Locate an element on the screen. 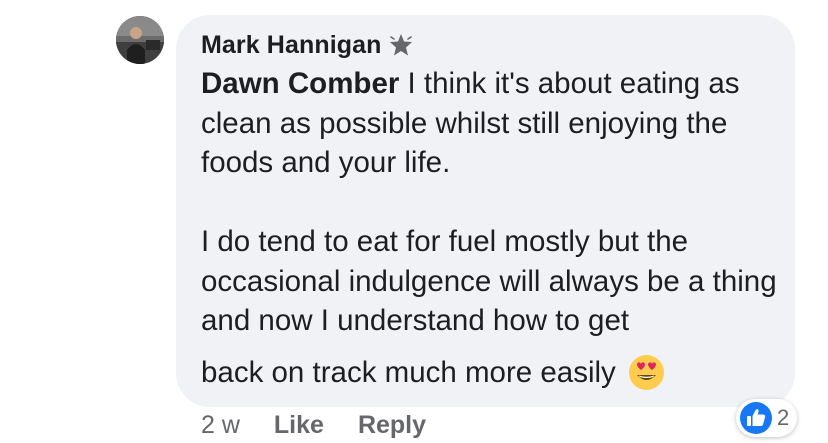 The image size is (828, 443). comment-timestamp: 2 w is located at coordinates (220, 425).